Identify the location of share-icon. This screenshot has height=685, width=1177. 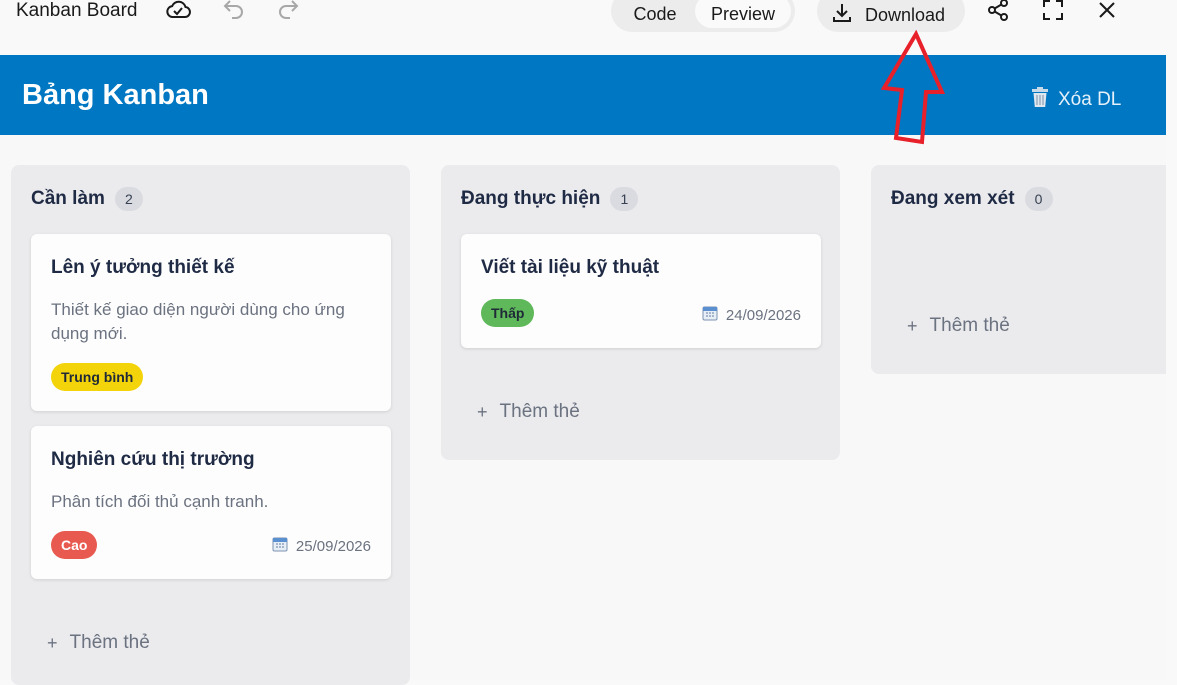
(998, 11).